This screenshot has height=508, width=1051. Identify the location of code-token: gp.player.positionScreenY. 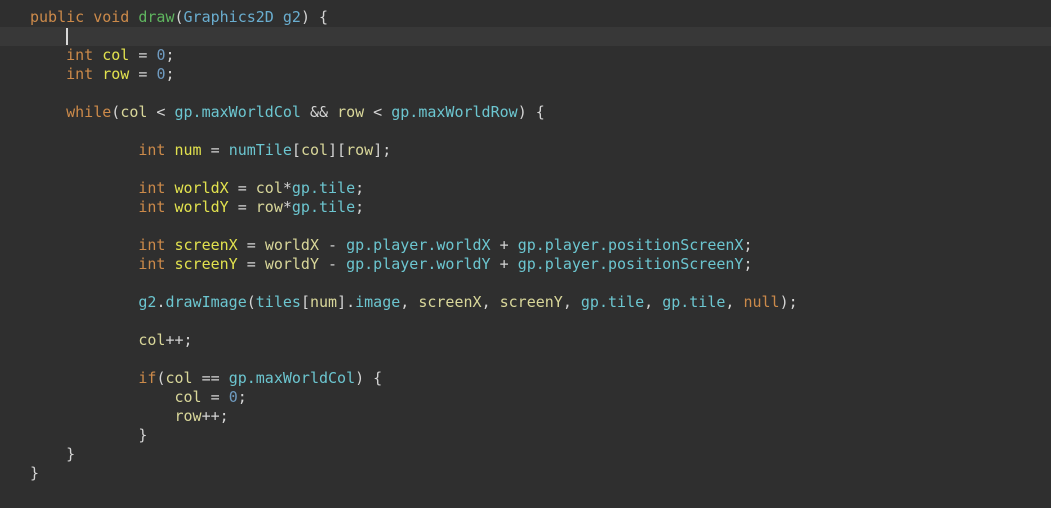
(630, 264).